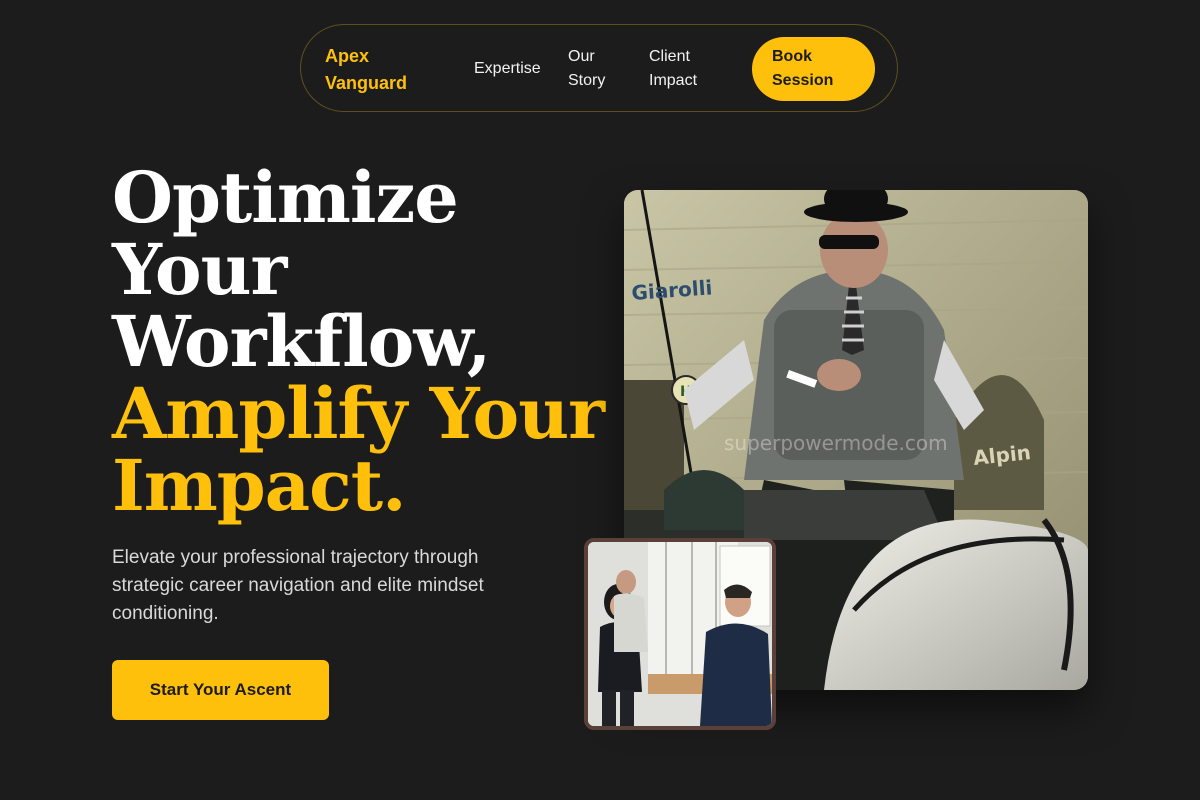 This screenshot has height=800, width=1200. What do you see at coordinates (301, 341) in the screenshot?
I see `hero-title-line: Workflow,` at bounding box center [301, 341].